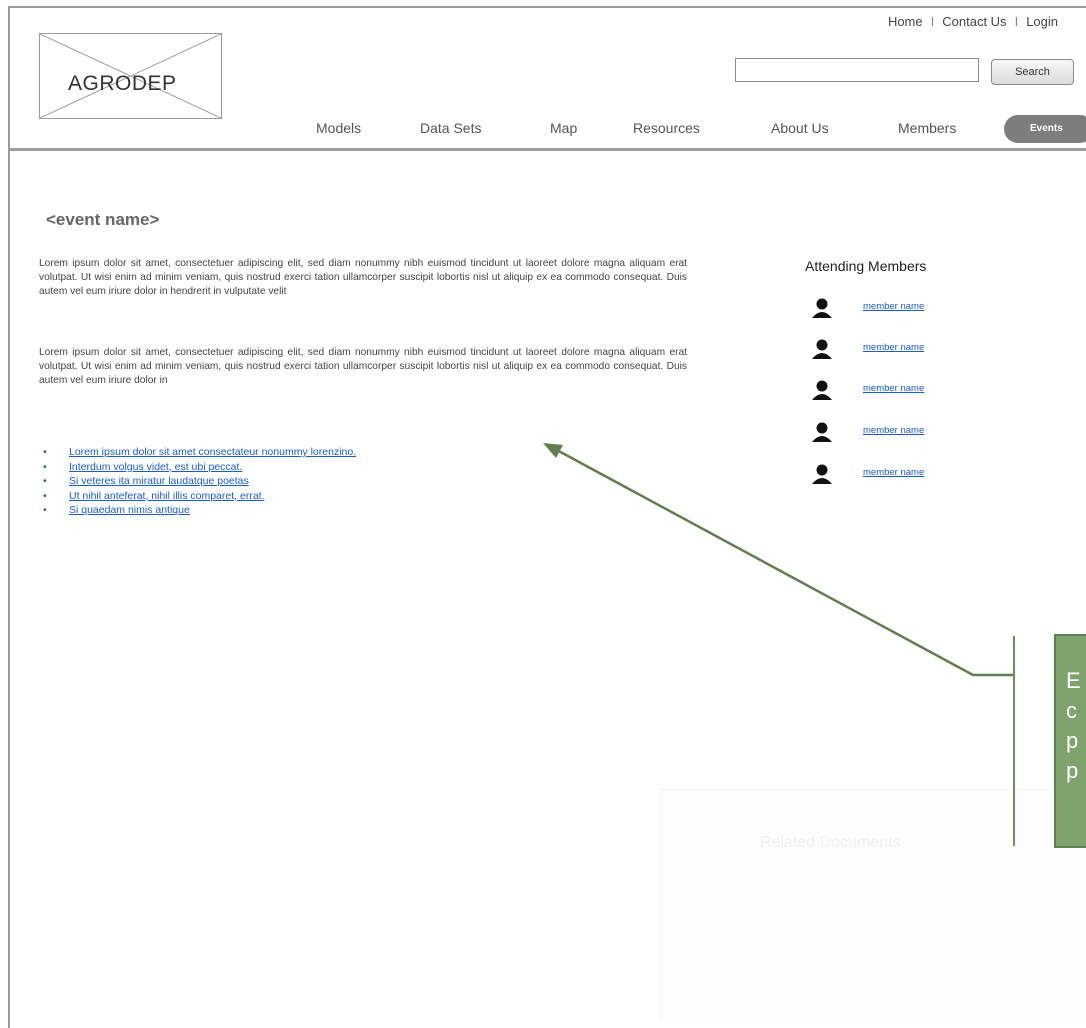  What do you see at coordinates (1073, 680) in the screenshot?
I see `callout-line: E` at bounding box center [1073, 680].